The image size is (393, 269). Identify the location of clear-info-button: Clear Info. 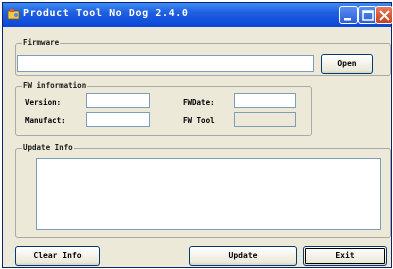
(57, 256).